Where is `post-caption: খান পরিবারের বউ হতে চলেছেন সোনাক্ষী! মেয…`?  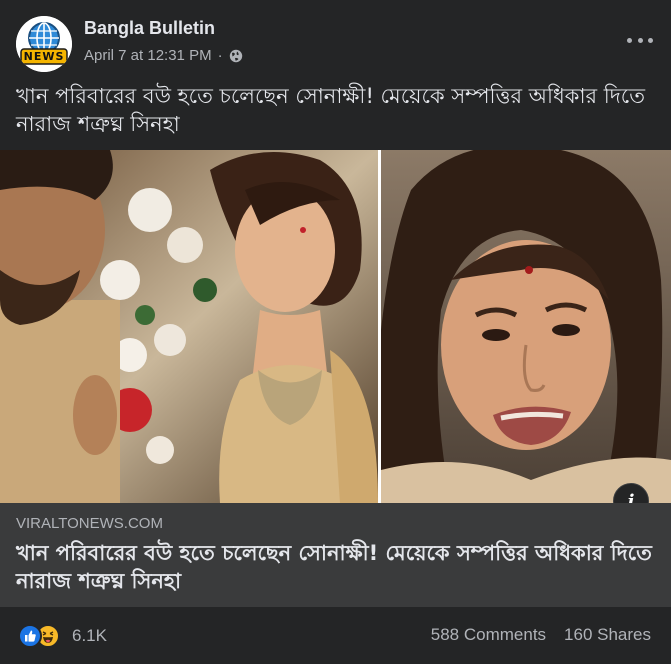 post-caption: খান পরিবারের বউ হতে চলেছেন সোনাক্ষী! মেয… is located at coordinates (330, 110).